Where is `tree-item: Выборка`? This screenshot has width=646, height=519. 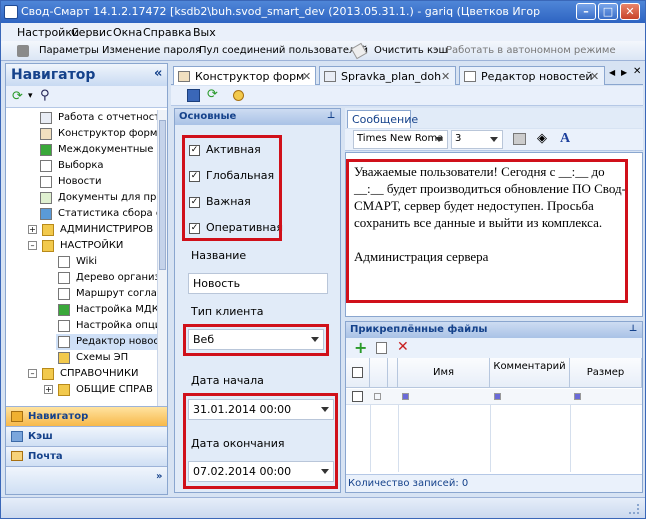 tree-item: Выборка is located at coordinates (81, 166).